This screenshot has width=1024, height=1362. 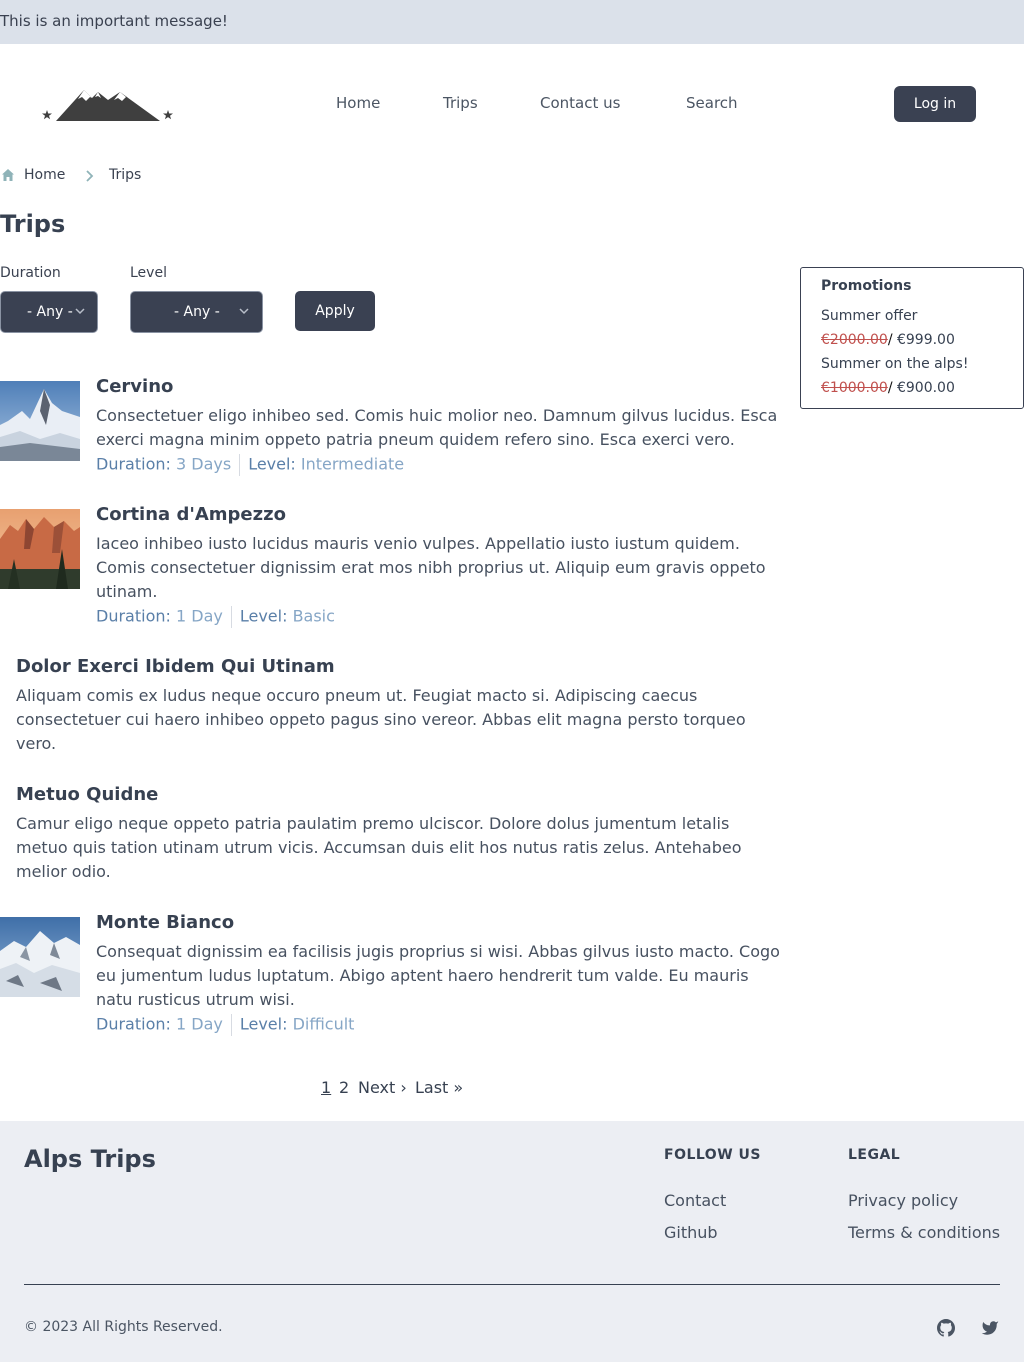 What do you see at coordinates (695, 1200) in the screenshot?
I see `footer-link-contact: Contact` at bounding box center [695, 1200].